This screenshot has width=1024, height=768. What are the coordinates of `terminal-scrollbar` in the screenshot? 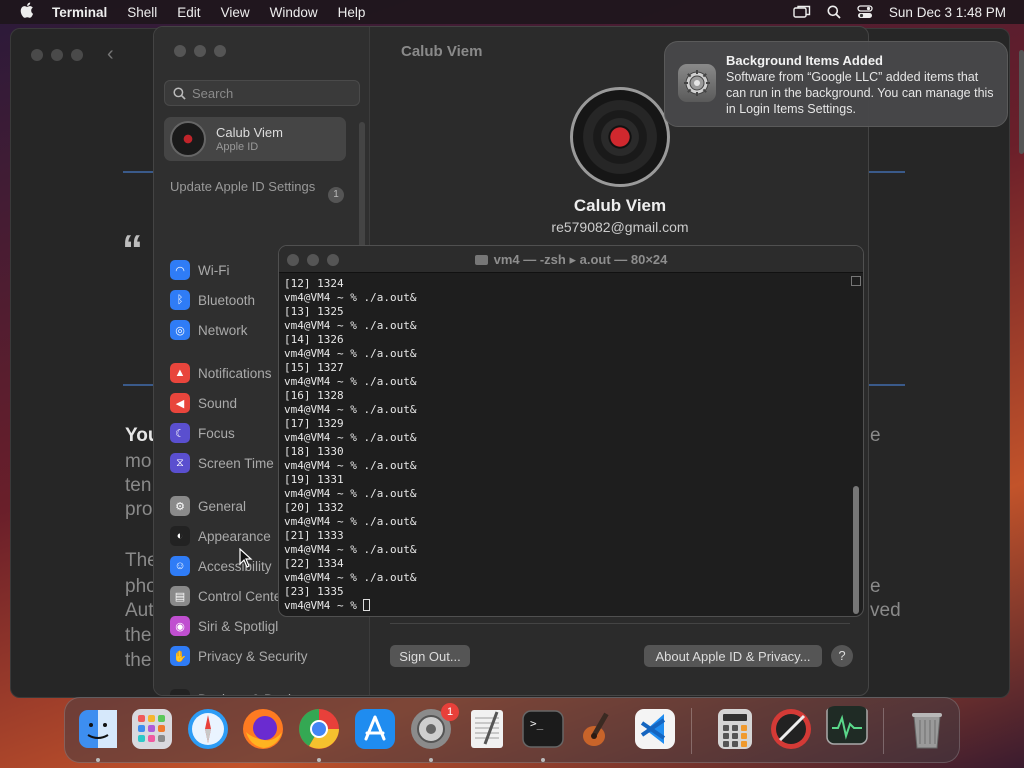 It's located at (856, 445).